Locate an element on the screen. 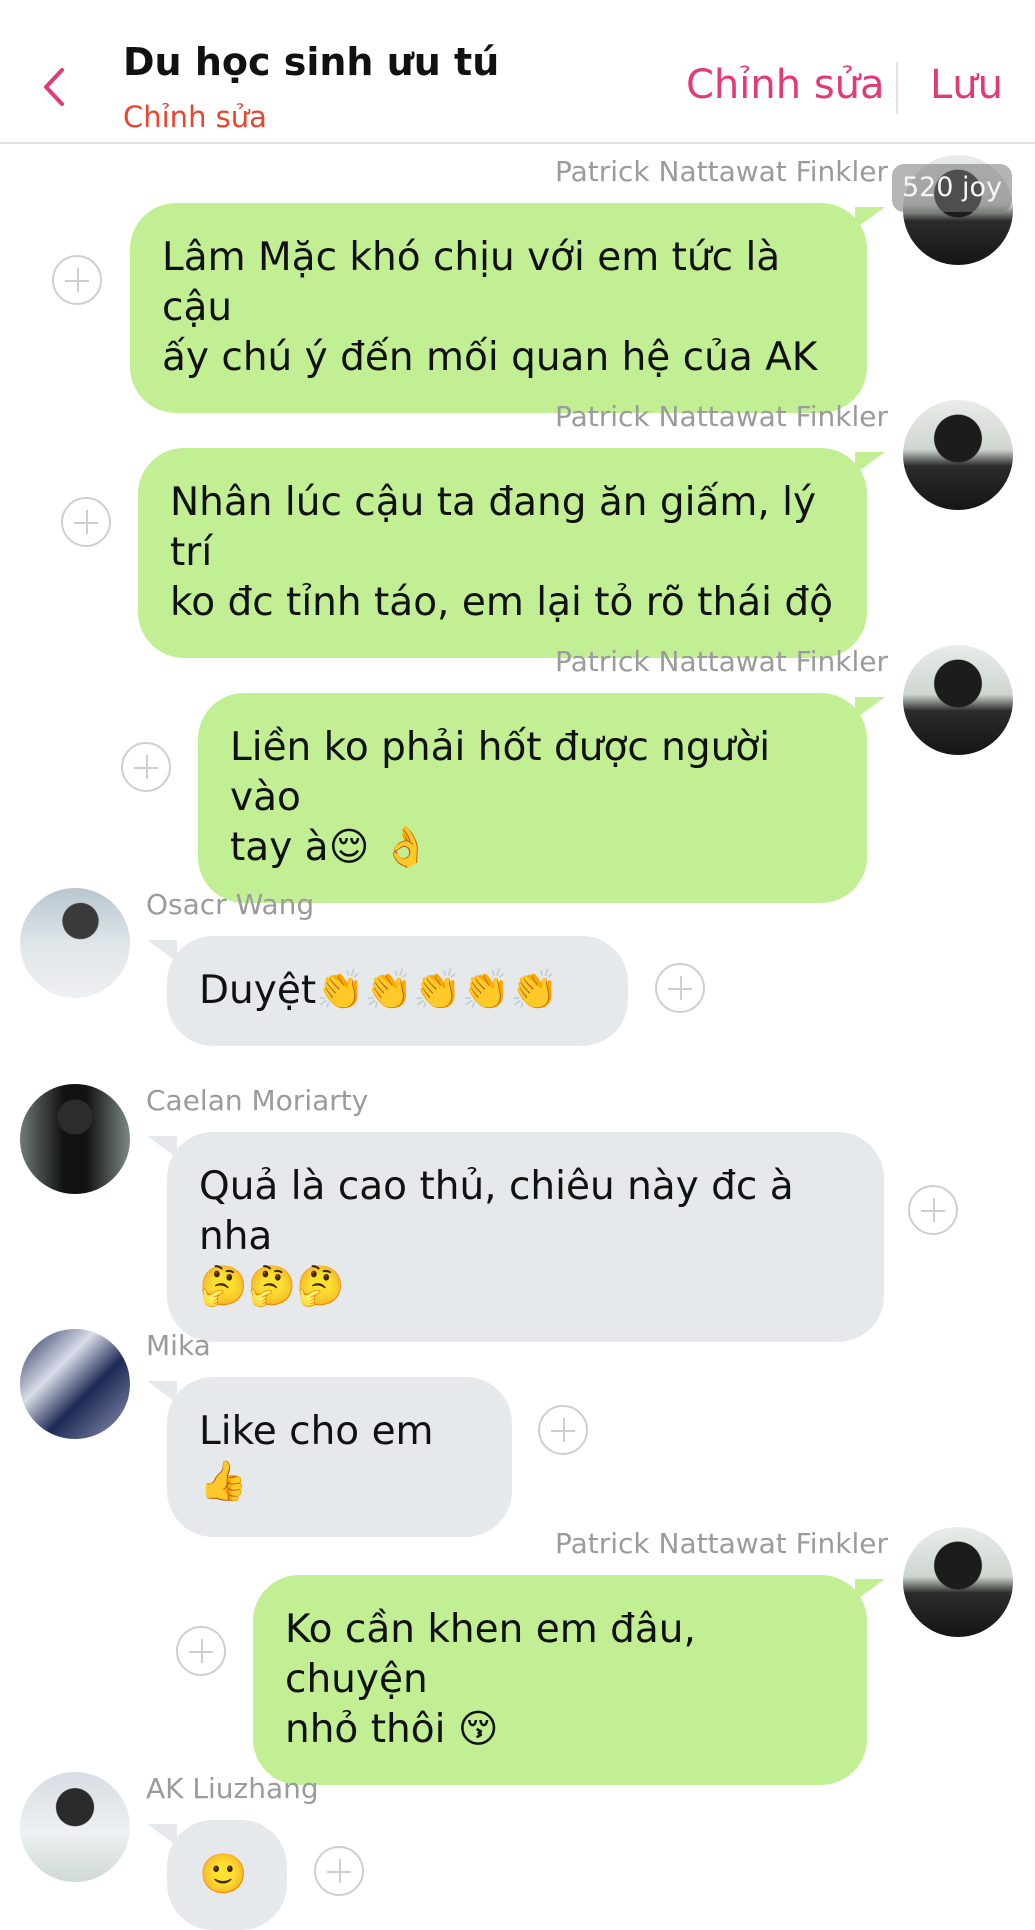 The image size is (1035, 1930). message-text-line: ko đc tỉnh táo, em lại tỏ rõ thái độ is located at coordinates (501, 602).